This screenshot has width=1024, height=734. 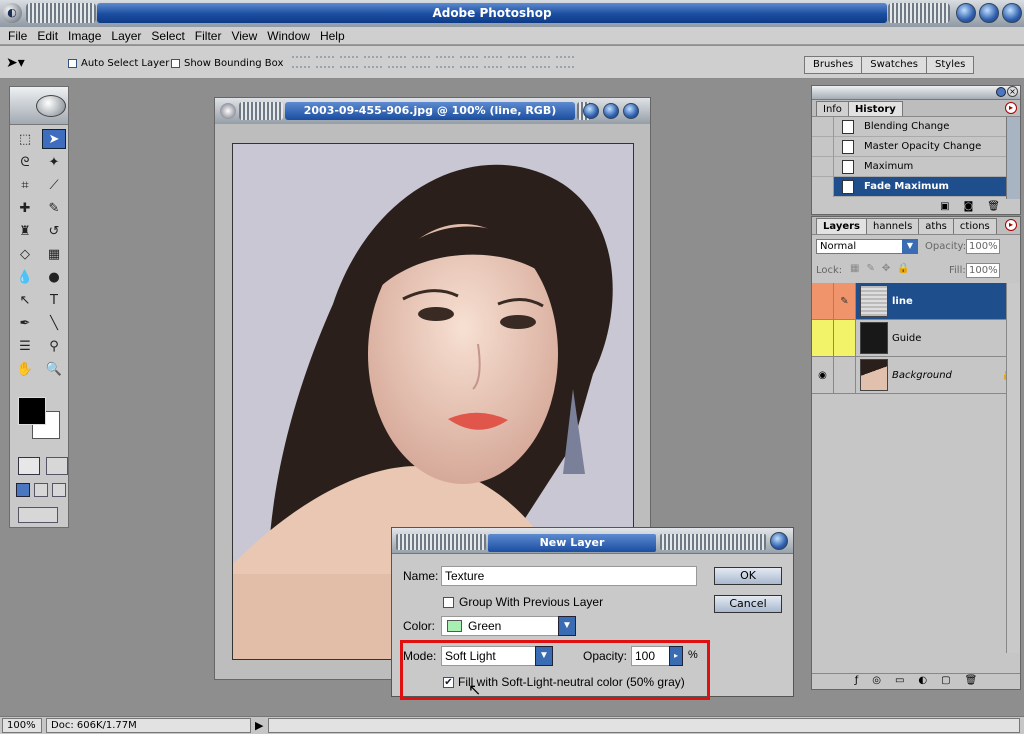 I want to click on tab-history: History, so click(x=875, y=108).